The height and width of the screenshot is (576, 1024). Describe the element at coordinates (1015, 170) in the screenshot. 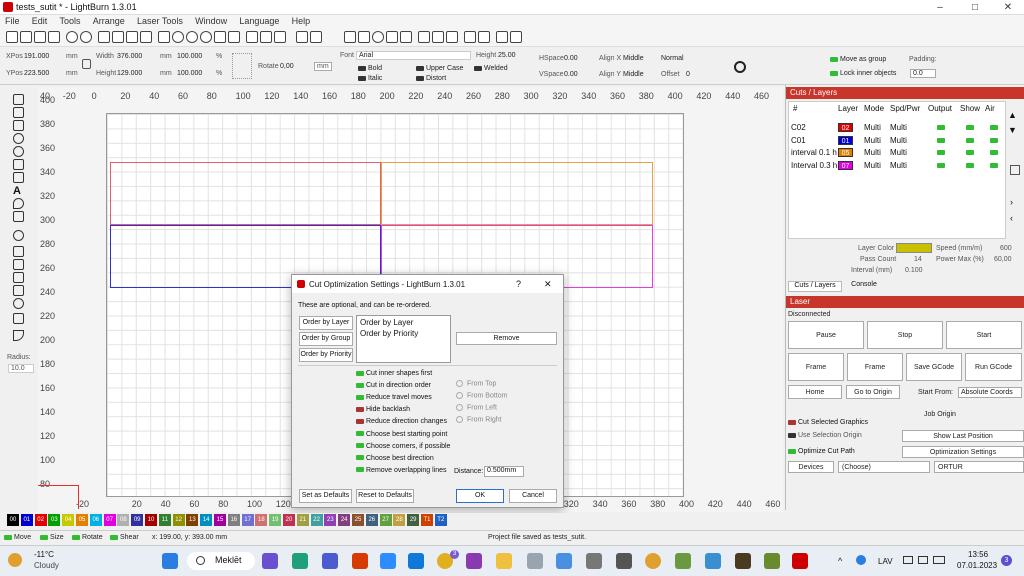

I see `trash-icon` at that location.